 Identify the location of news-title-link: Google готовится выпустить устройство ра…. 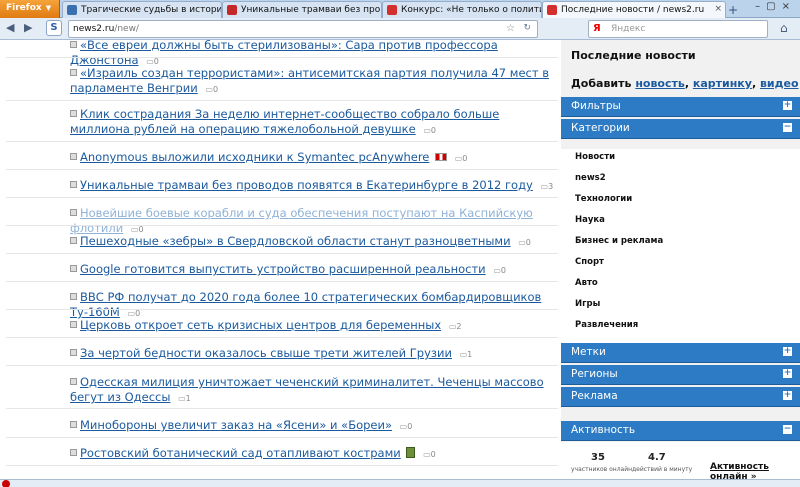
(283, 269).